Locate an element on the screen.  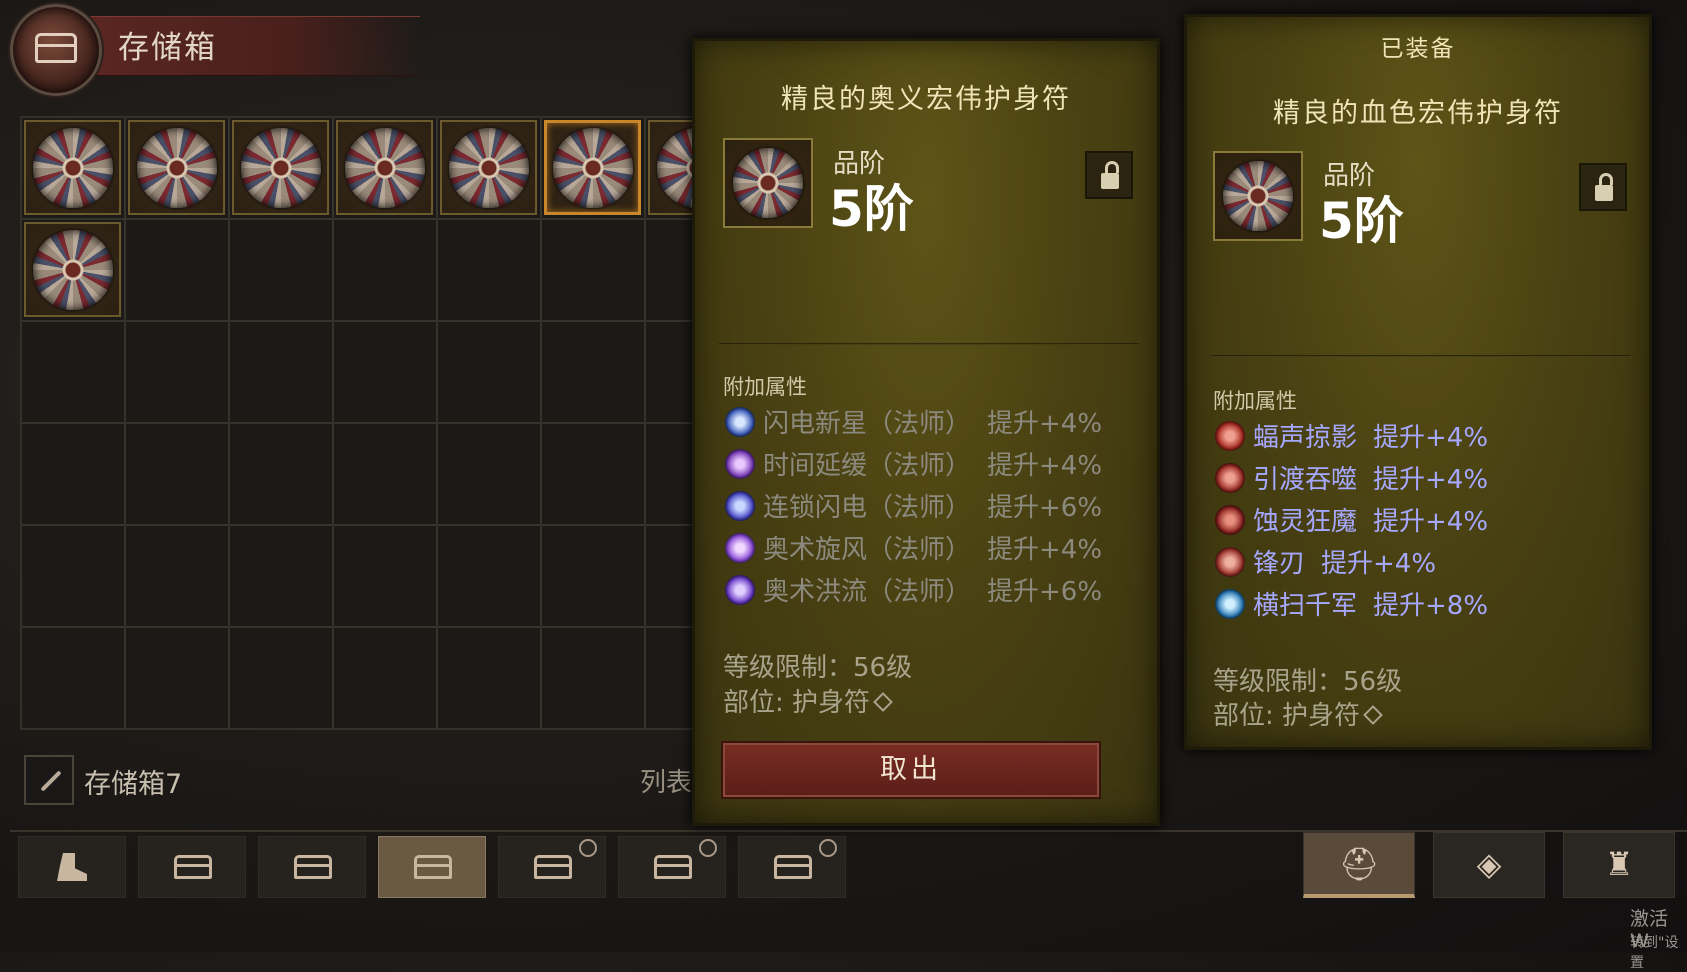
list-view-label: 列表 is located at coordinates (666, 780).